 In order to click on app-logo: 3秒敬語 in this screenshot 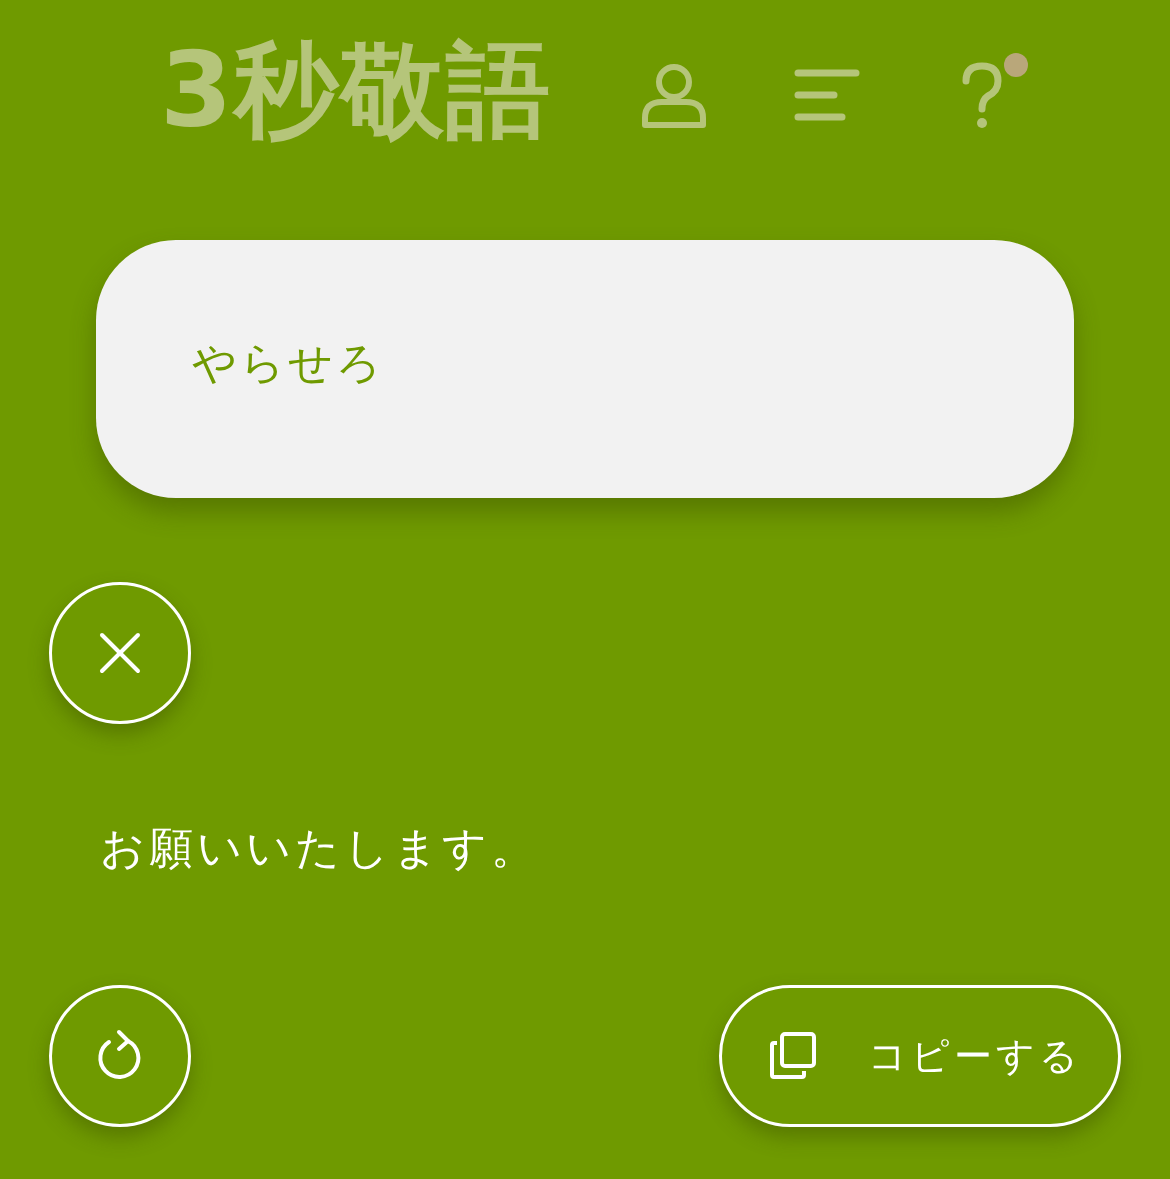, I will do `click(357, 90)`.